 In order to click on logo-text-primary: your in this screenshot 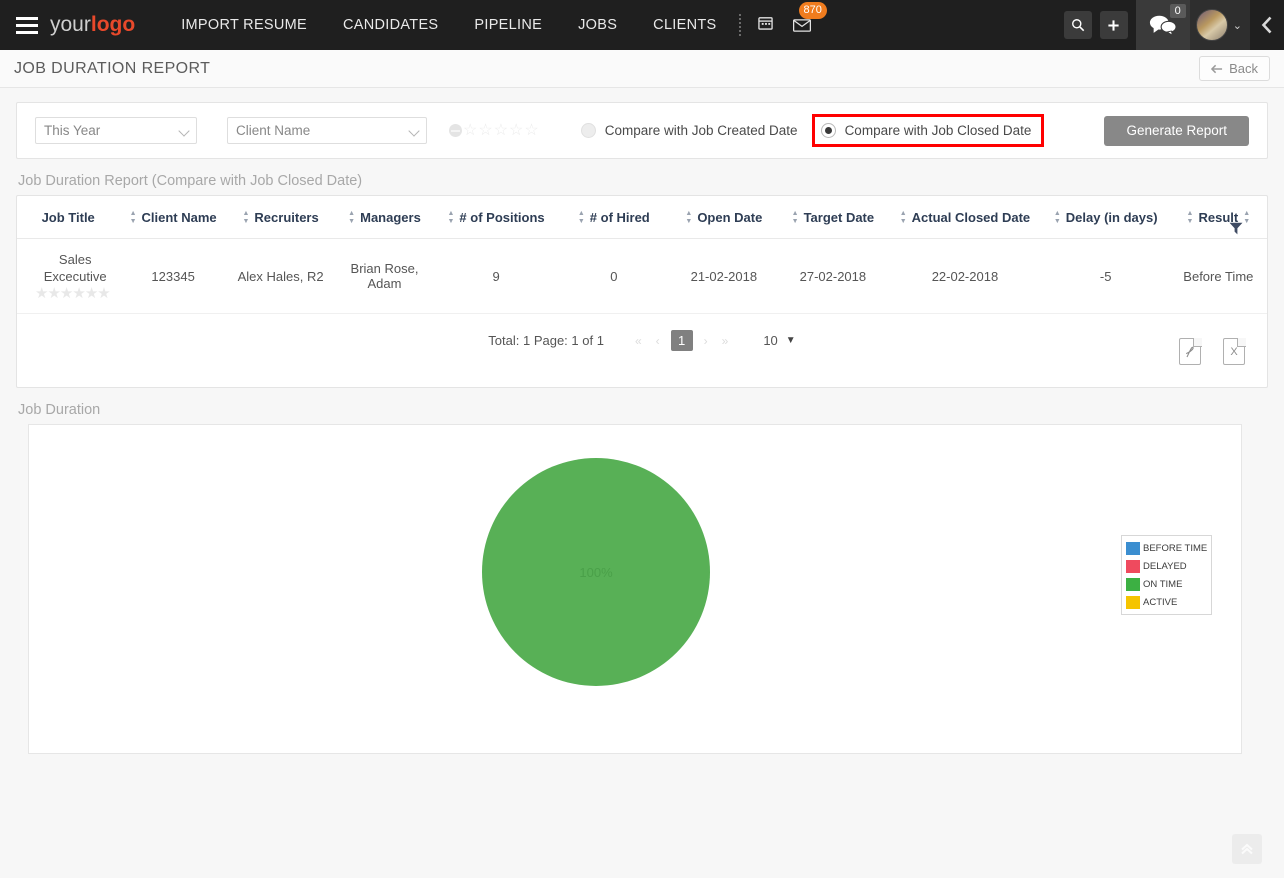, I will do `click(70, 24)`.